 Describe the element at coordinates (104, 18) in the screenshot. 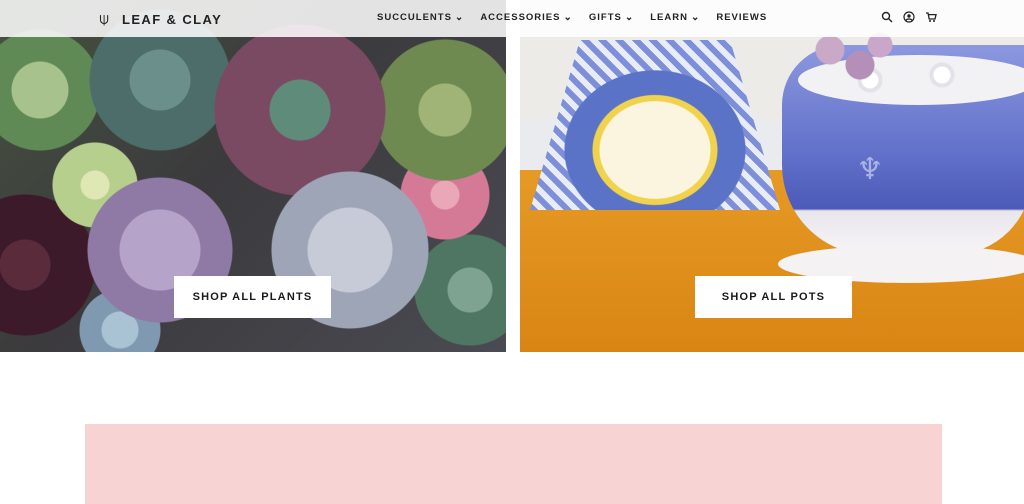

I see `leaf-icon: ⍦` at that location.